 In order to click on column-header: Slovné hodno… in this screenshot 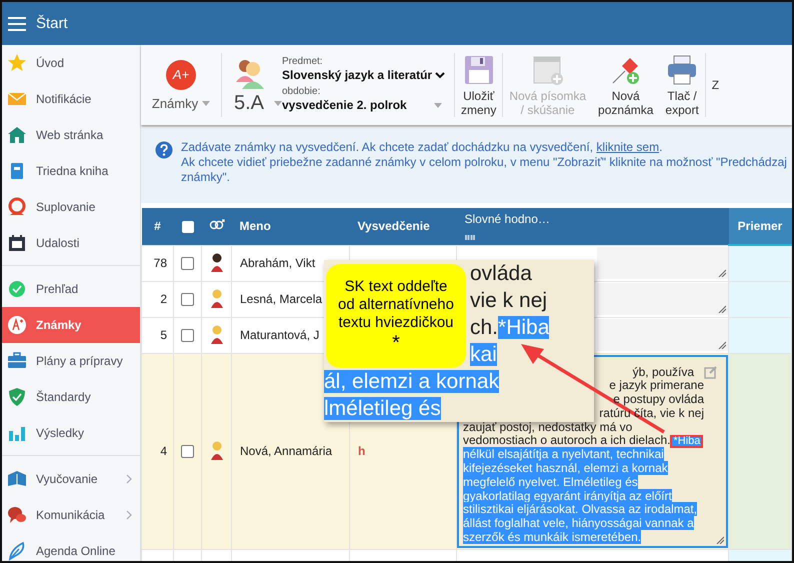, I will do `click(507, 219)`.